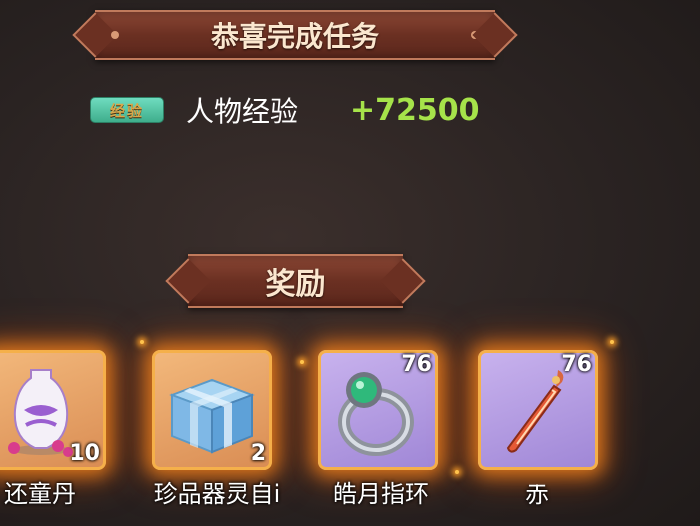  I want to click on experience-row: 经验 人物经验 +72500, so click(285, 110).